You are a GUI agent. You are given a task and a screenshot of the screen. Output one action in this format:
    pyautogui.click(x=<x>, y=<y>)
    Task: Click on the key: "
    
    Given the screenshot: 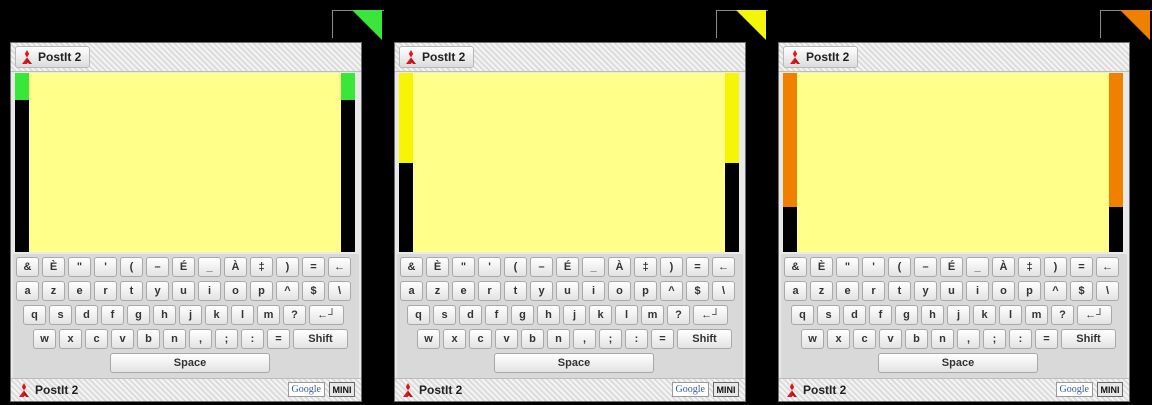 What is the action you would take?
    pyautogui.click(x=79, y=267)
    